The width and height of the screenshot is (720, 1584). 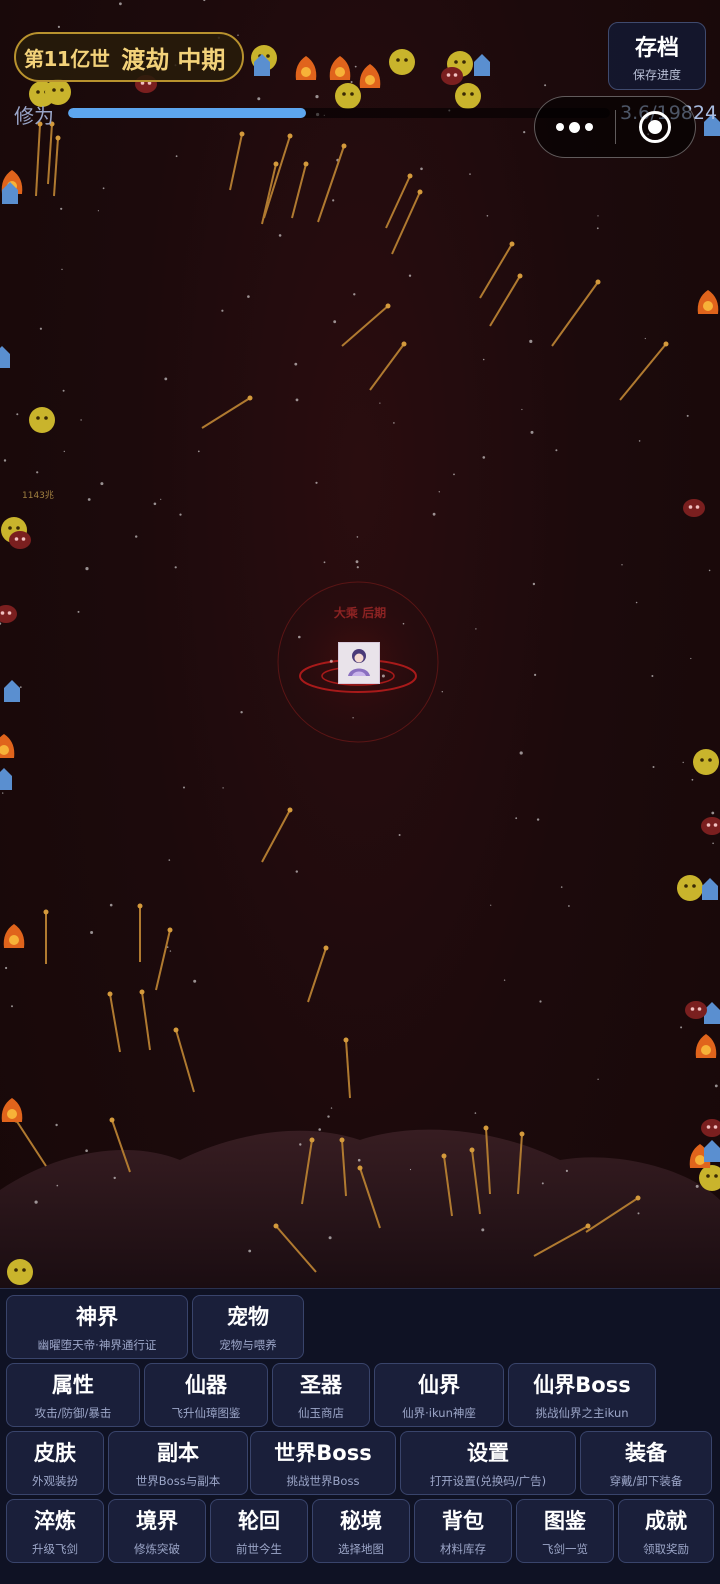 What do you see at coordinates (321, 1413) in the screenshot?
I see `menu-button-subtitle: 仙玉商店` at bounding box center [321, 1413].